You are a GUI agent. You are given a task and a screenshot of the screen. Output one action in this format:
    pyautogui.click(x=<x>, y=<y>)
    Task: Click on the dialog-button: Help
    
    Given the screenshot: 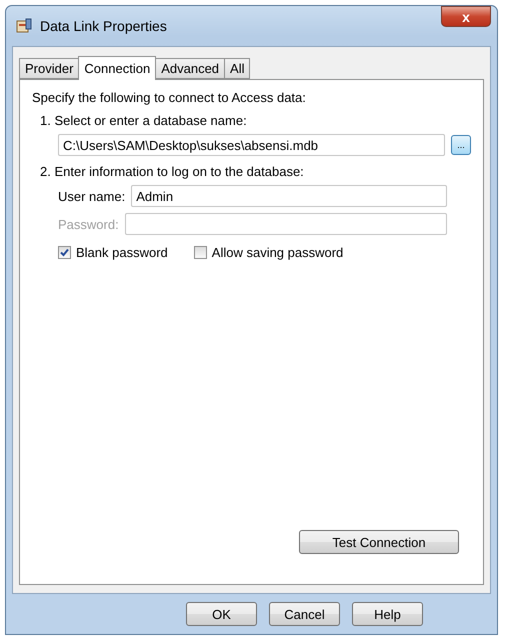 What is the action you would take?
    pyautogui.click(x=387, y=614)
    